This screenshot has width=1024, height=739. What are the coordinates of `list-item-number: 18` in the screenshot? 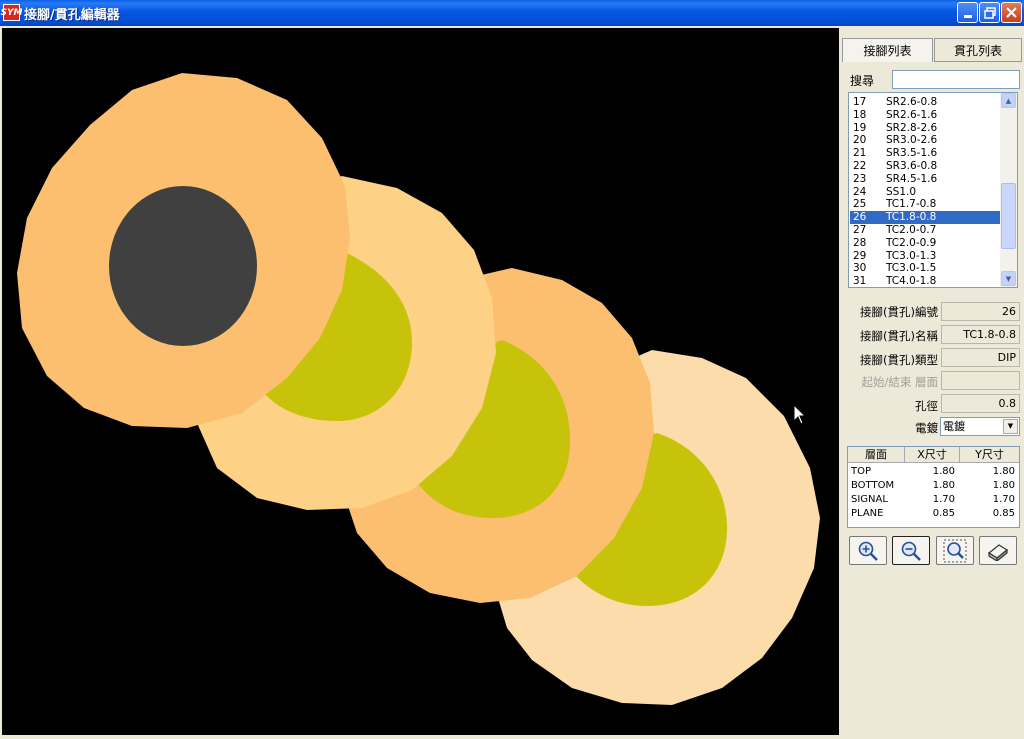 It's located at (860, 114).